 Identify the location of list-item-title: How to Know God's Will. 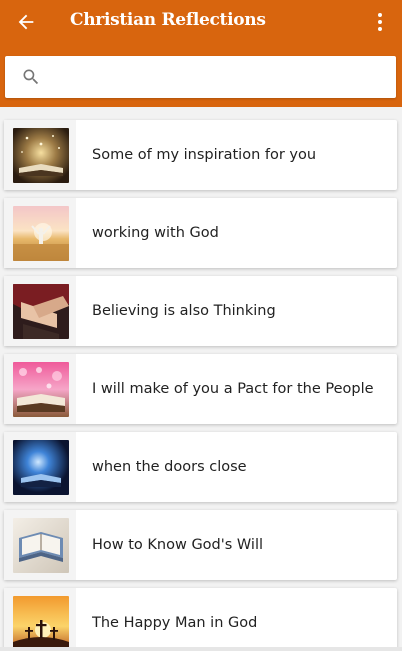
(178, 545).